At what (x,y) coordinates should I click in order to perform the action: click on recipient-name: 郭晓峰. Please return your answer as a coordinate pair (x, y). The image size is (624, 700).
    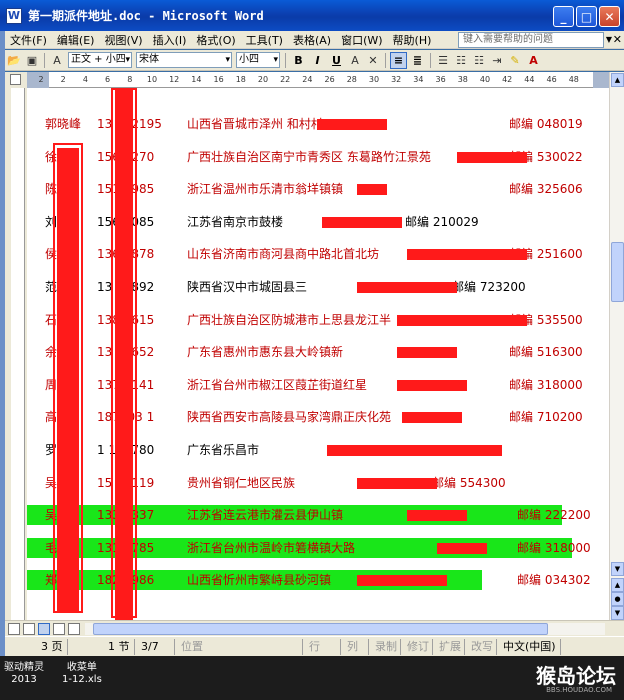
    Looking at the image, I should click on (63, 124).